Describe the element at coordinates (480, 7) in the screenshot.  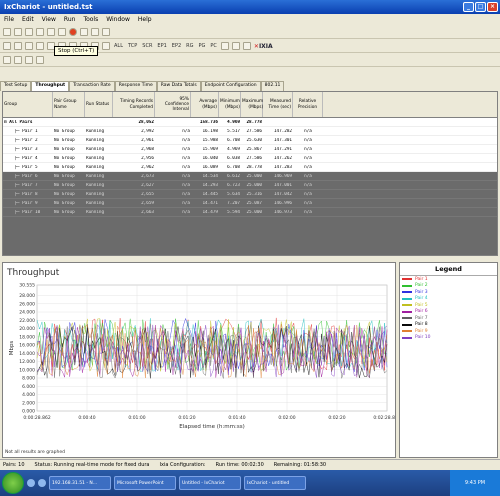
I see `maximize-button: □` at that location.